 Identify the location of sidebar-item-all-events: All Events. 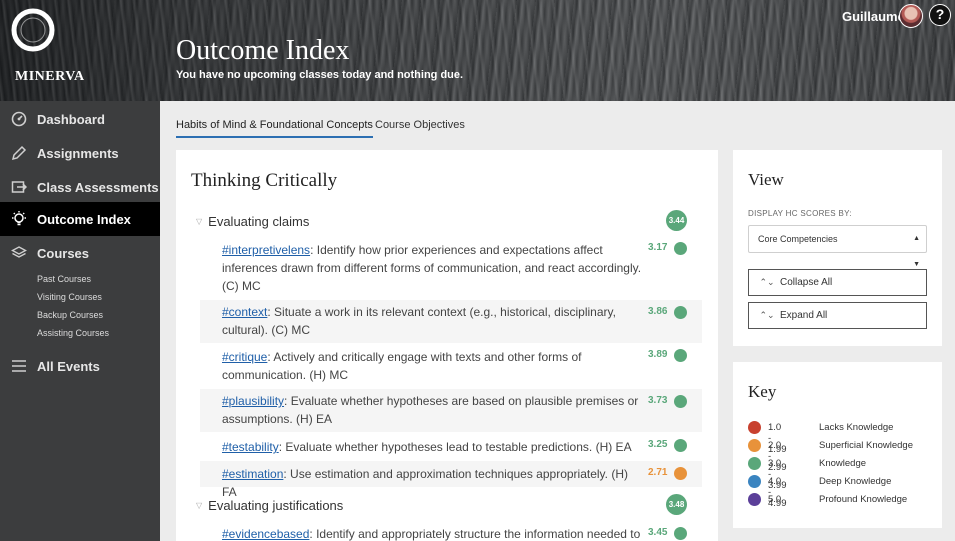
(80, 366).